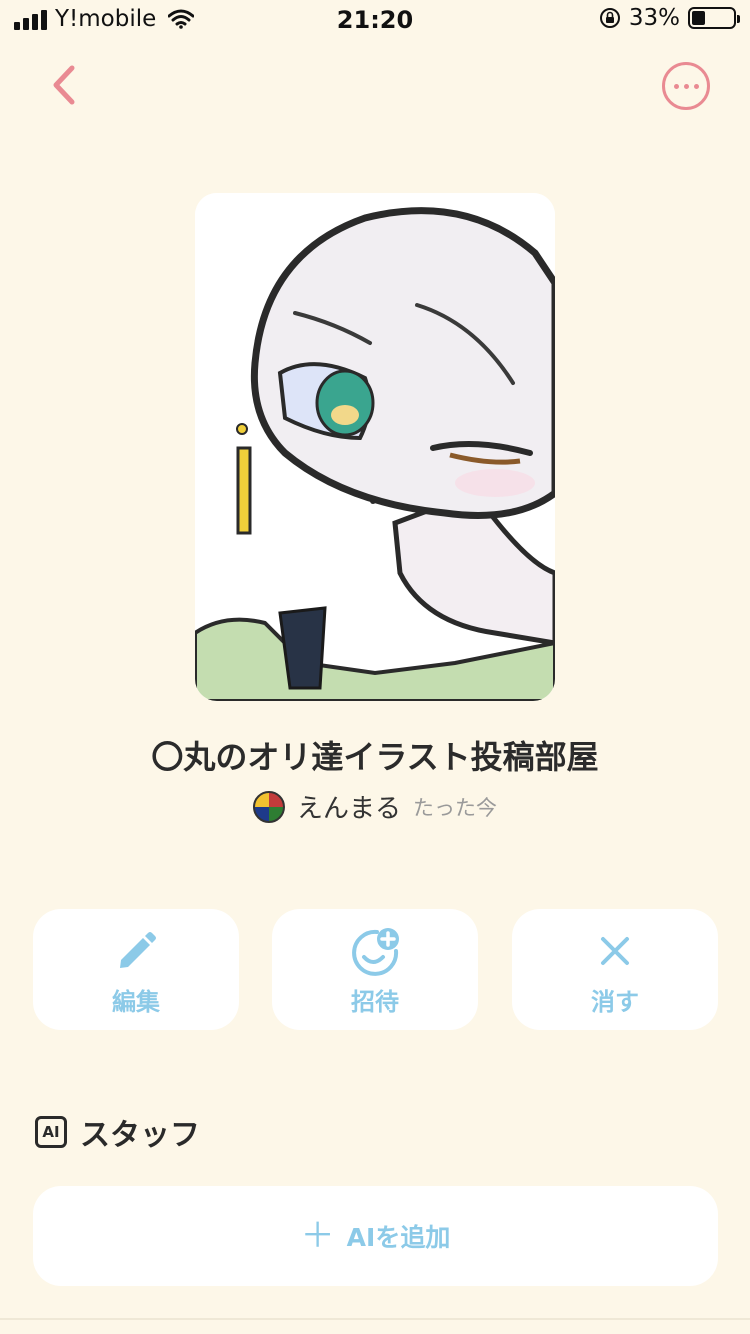 This screenshot has height=1334, width=750. I want to click on pencil-icon, so click(138, 950).